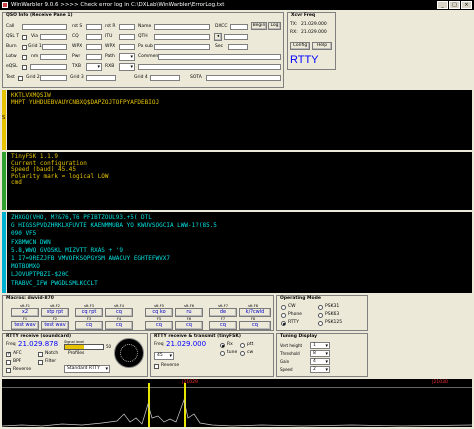  Describe the element at coordinates (8, 362) in the screenshot. I see `bpf-checkbox` at that location.